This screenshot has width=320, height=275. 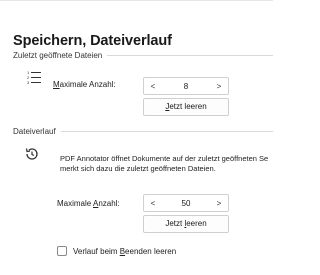 I want to click on recent-files-count-stepper: < 8 >, so click(x=186, y=86).